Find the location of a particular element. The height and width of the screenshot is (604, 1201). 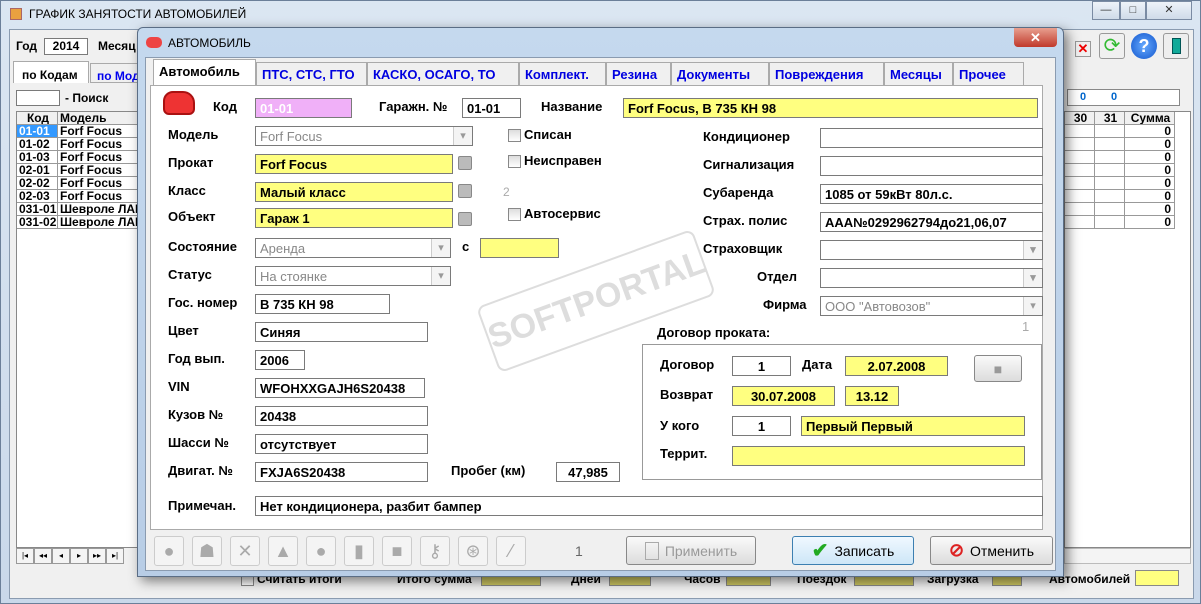

maximize-button: □ is located at coordinates (1133, 10).